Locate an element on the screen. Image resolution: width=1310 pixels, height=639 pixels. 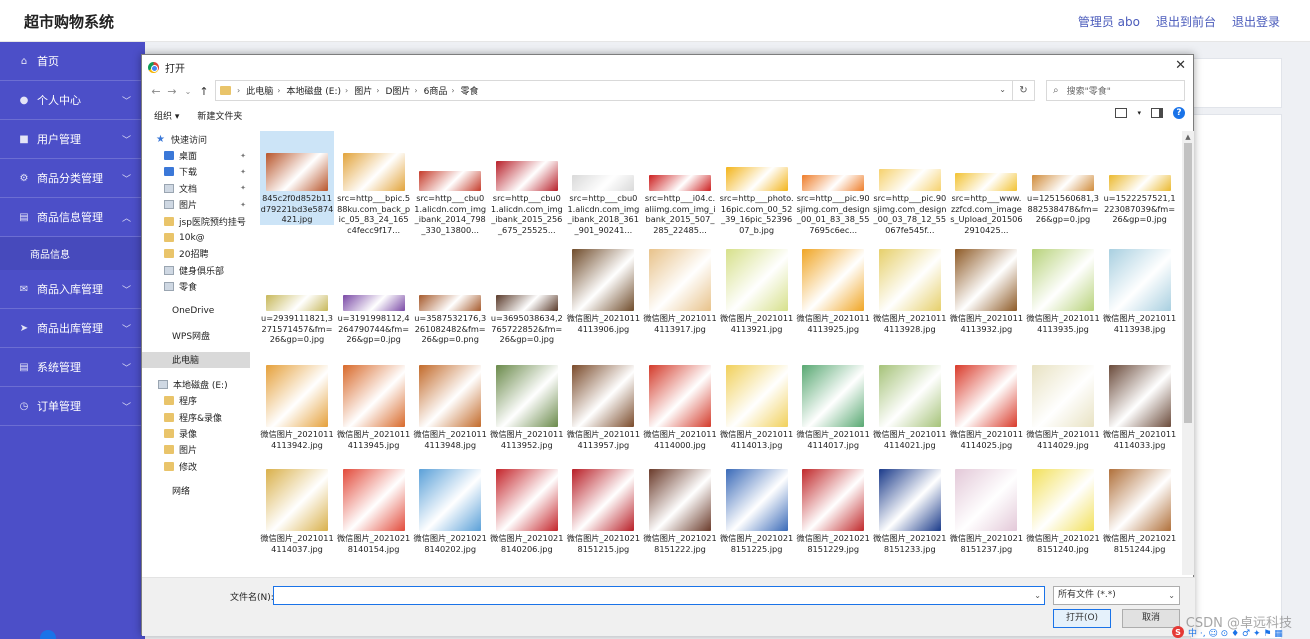
file-item: 微信图片_20210218151244.jpg is located at coordinates (1140, 510).